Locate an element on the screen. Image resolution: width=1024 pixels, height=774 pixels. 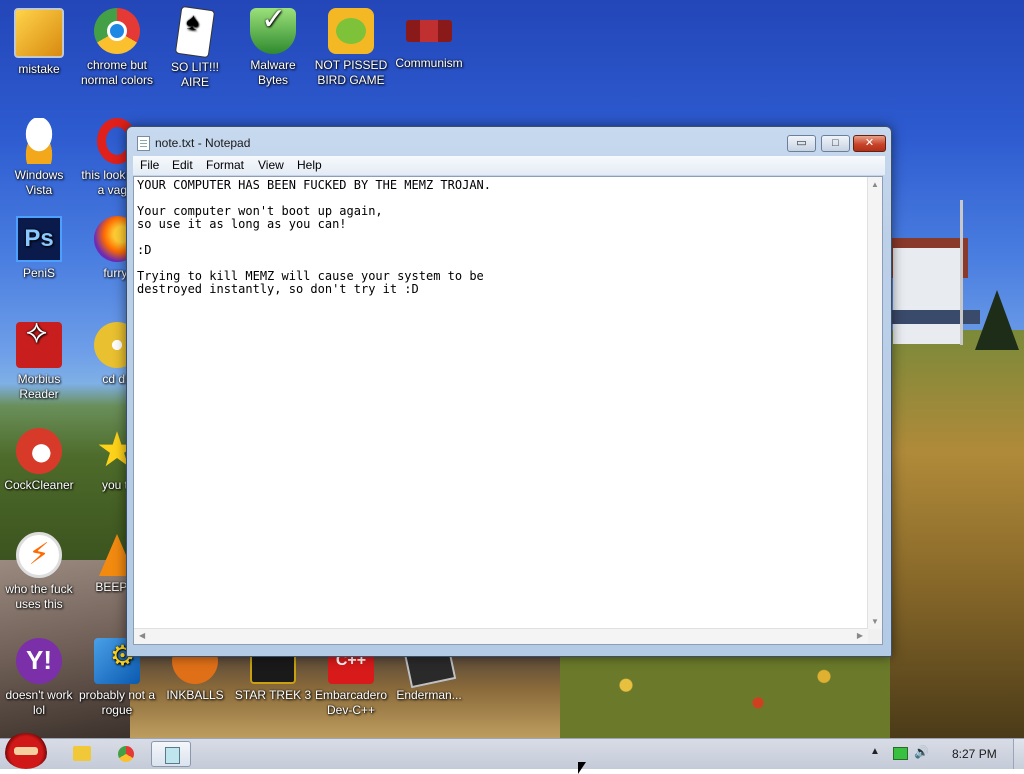
resize-grip is located at coordinates (875, 636).